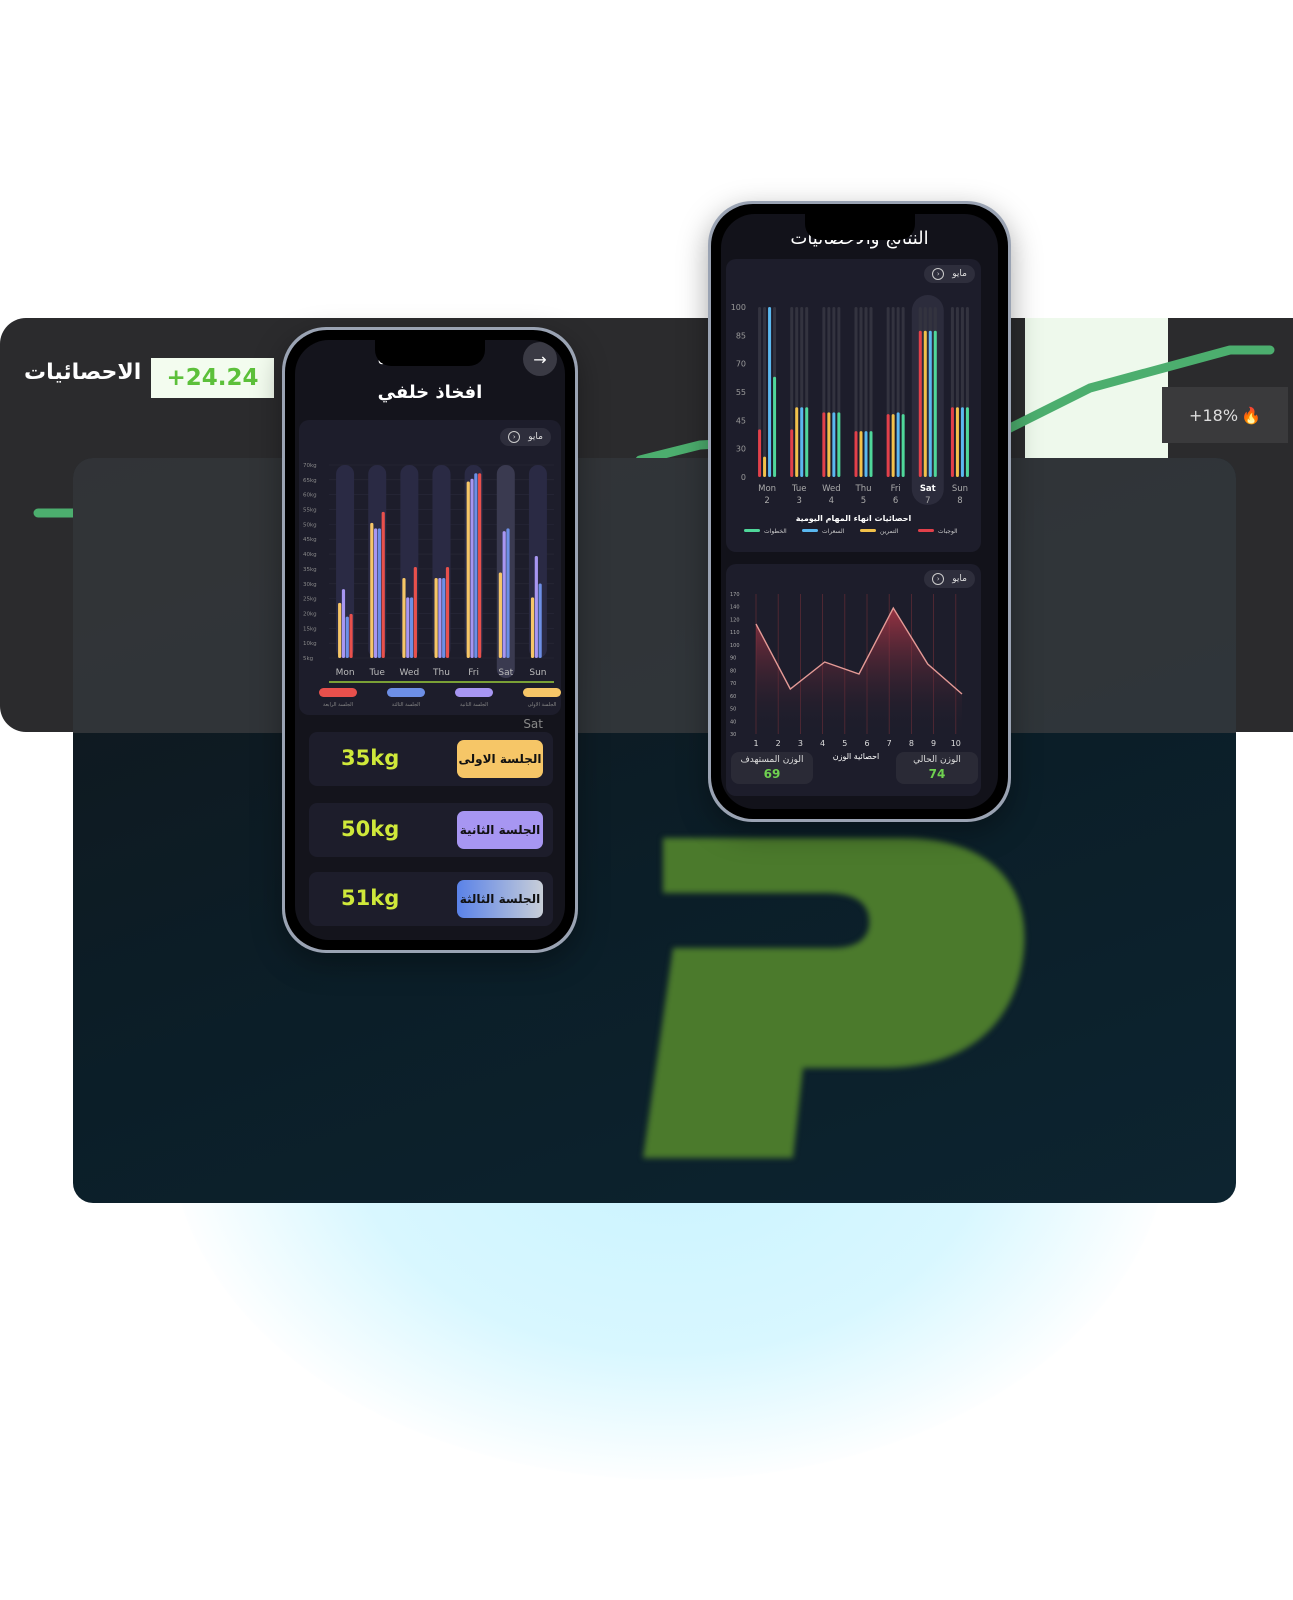  Describe the element at coordinates (212, 378) in the screenshot. I see `delta-badge: +24.24` at that location.